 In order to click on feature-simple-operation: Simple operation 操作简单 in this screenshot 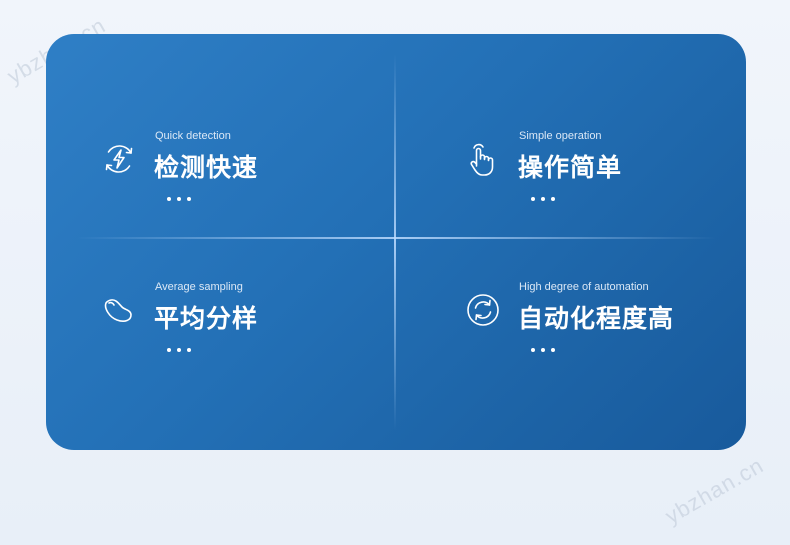, I will do `click(605, 180)`.